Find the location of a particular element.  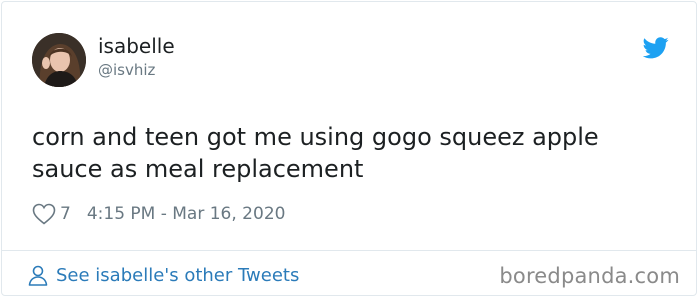

avatar is located at coordinates (59, 60).